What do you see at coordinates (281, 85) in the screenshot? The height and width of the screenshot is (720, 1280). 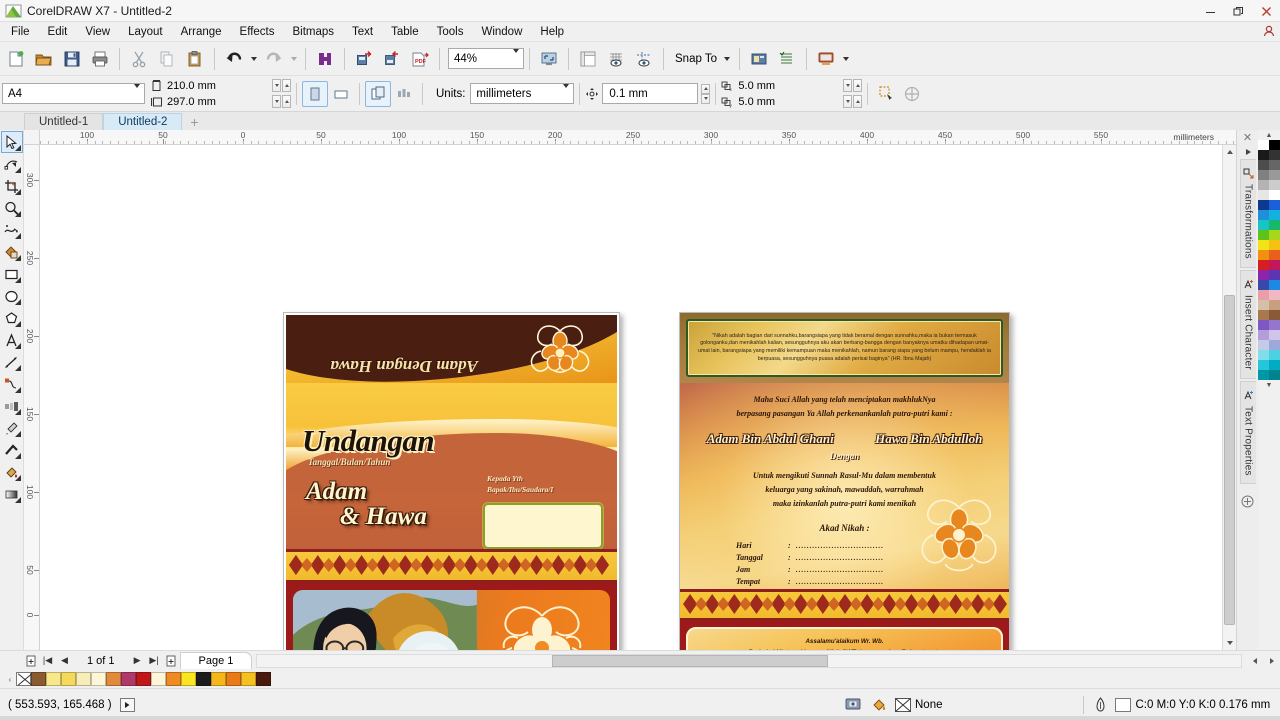 I see `page-width-spinner` at bounding box center [281, 85].